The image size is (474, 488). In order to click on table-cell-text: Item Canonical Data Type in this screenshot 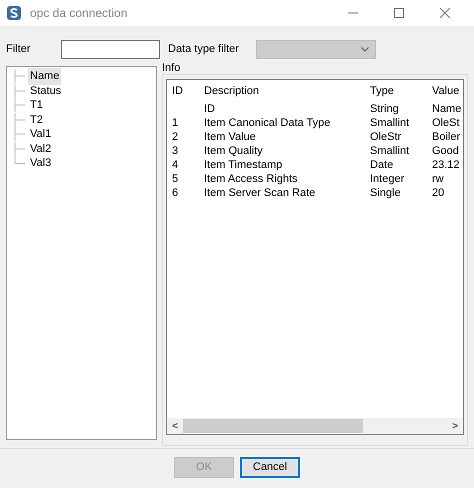, I will do `click(268, 123)`.